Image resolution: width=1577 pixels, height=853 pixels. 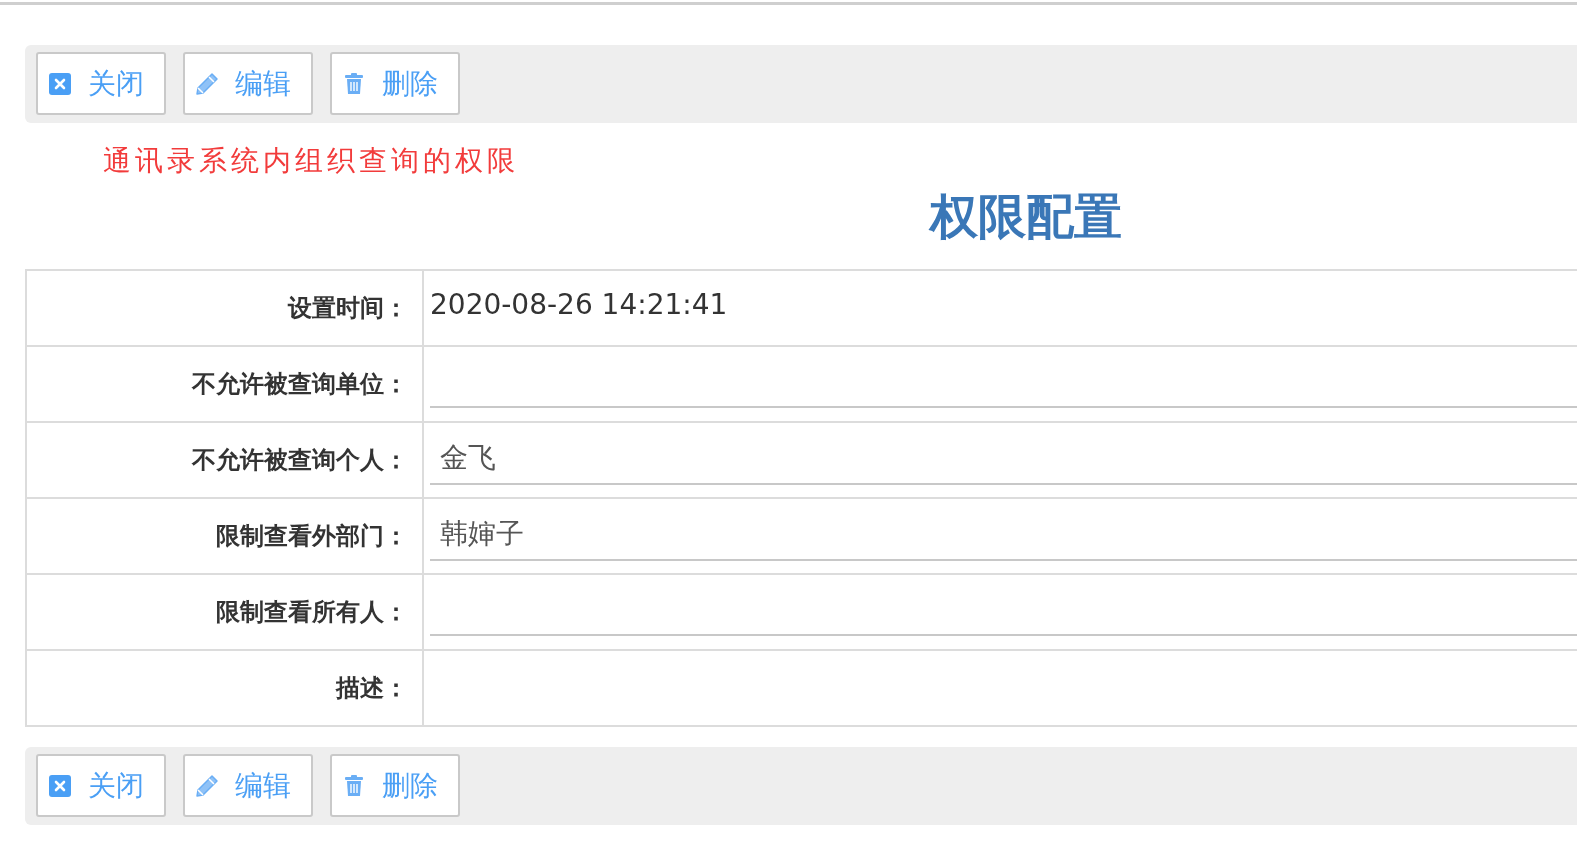 What do you see at coordinates (224, 688) in the screenshot?
I see `field-label: 描述：` at bounding box center [224, 688].